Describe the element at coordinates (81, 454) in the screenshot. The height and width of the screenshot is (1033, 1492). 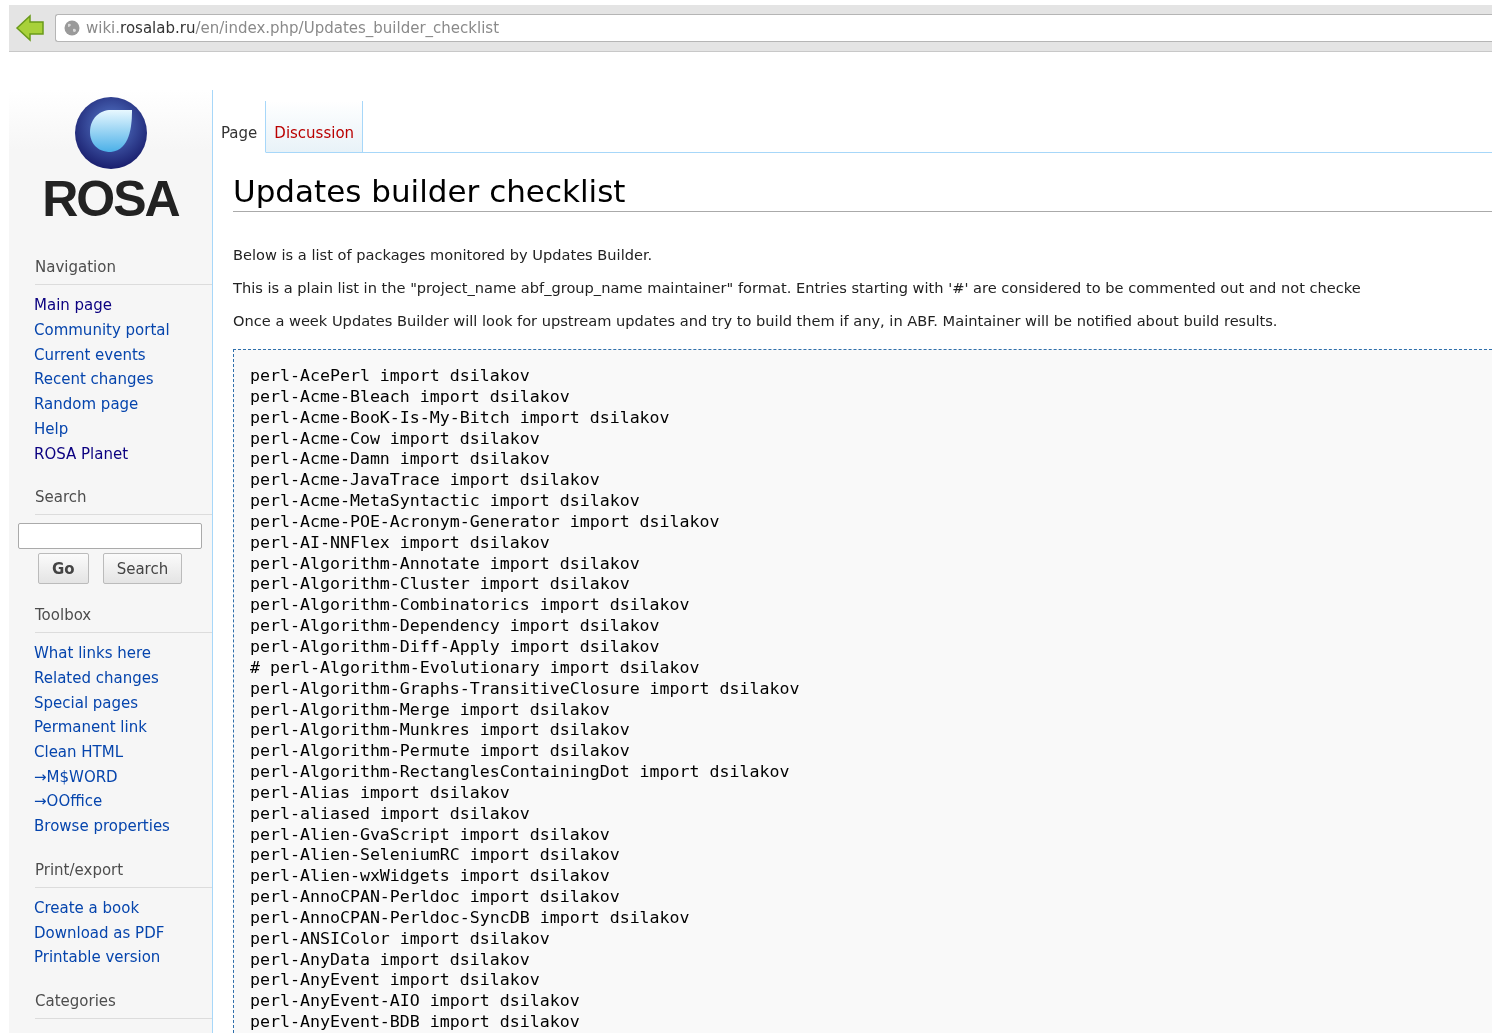
I see `sidebar-link: ROSA Planet` at that location.